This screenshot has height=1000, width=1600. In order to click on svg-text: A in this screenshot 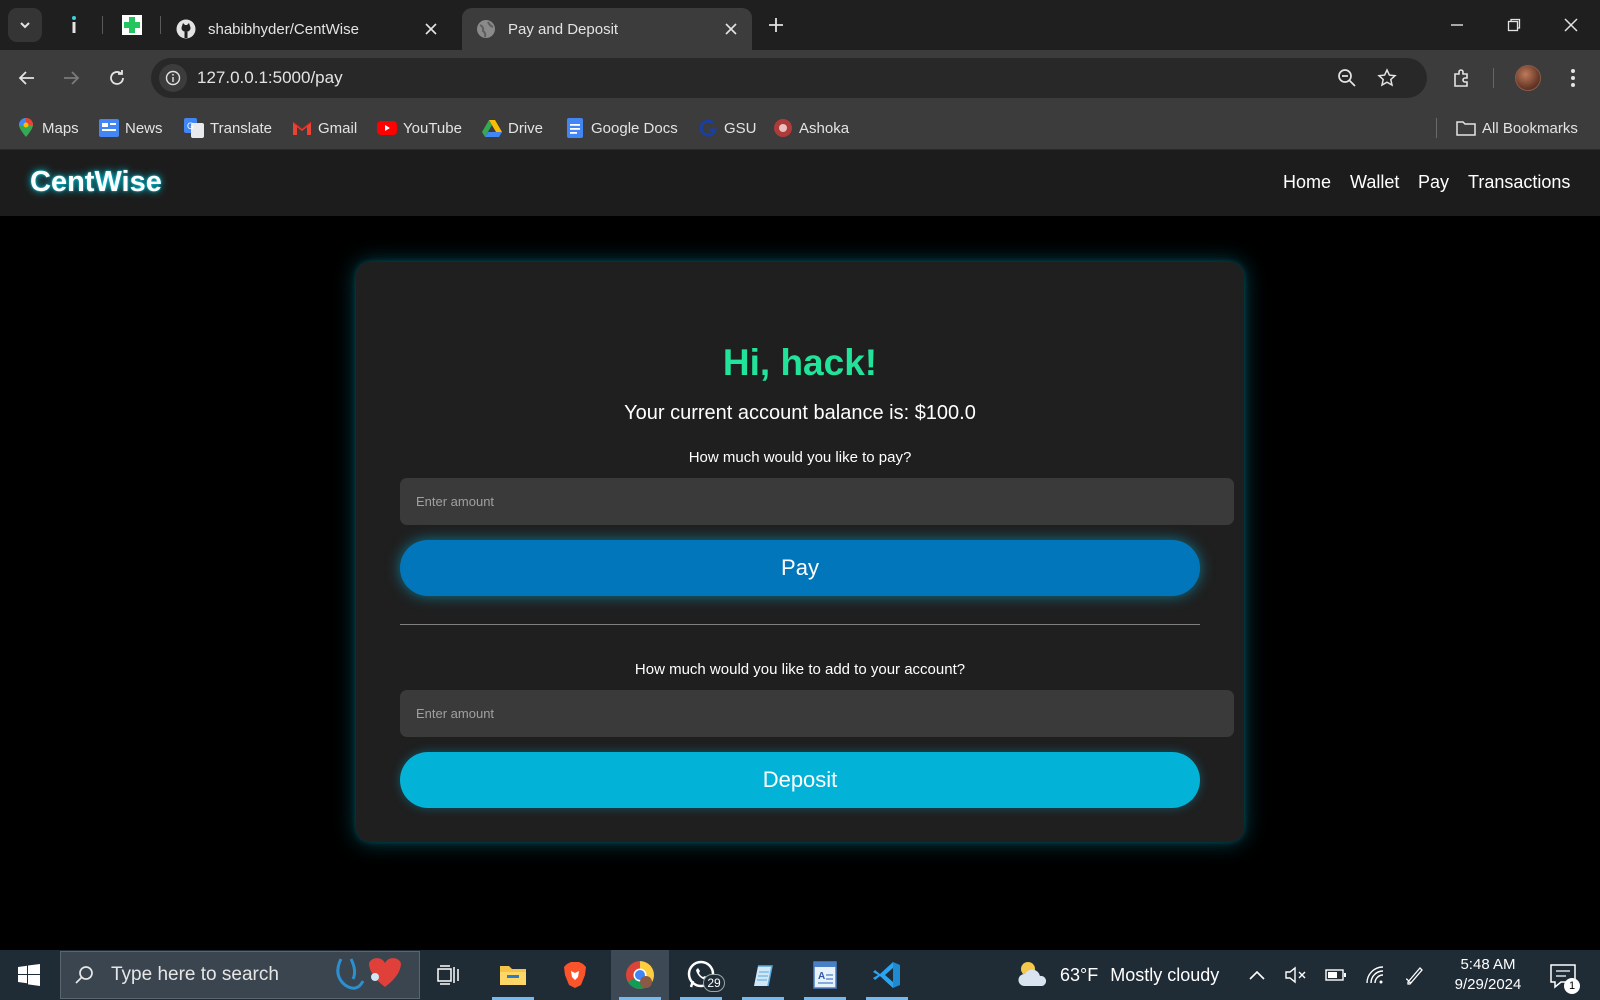, I will do `click(821, 976)`.